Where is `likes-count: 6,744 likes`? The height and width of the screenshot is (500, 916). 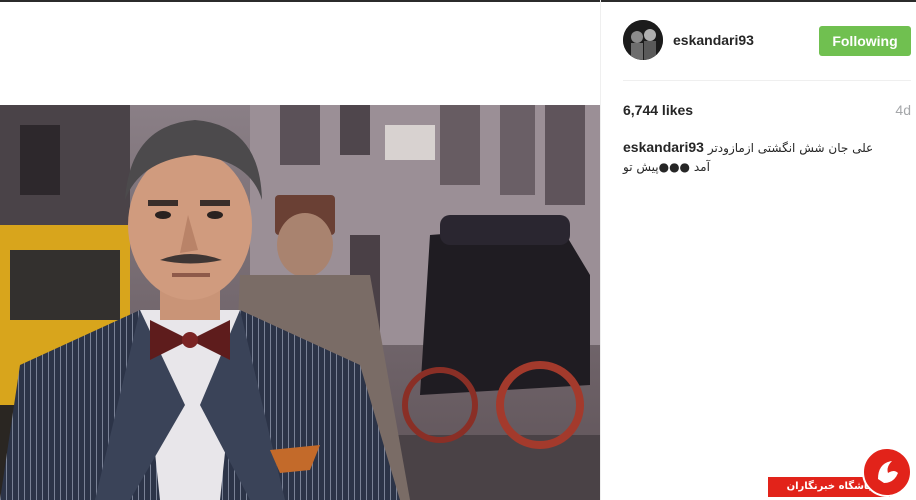 likes-count: 6,744 likes is located at coordinates (658, 110).